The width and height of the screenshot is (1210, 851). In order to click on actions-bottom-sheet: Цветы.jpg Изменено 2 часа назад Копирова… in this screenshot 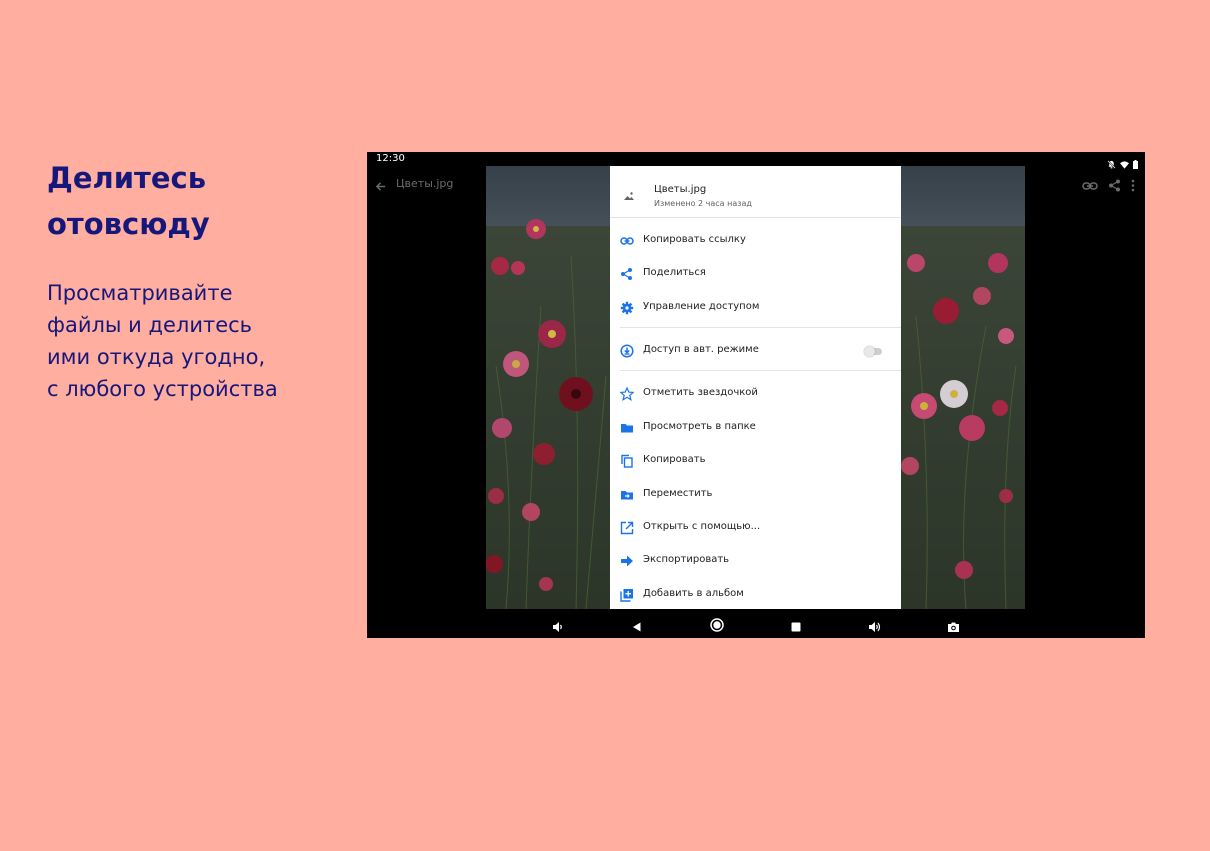, I will do `click(755, 387)`.